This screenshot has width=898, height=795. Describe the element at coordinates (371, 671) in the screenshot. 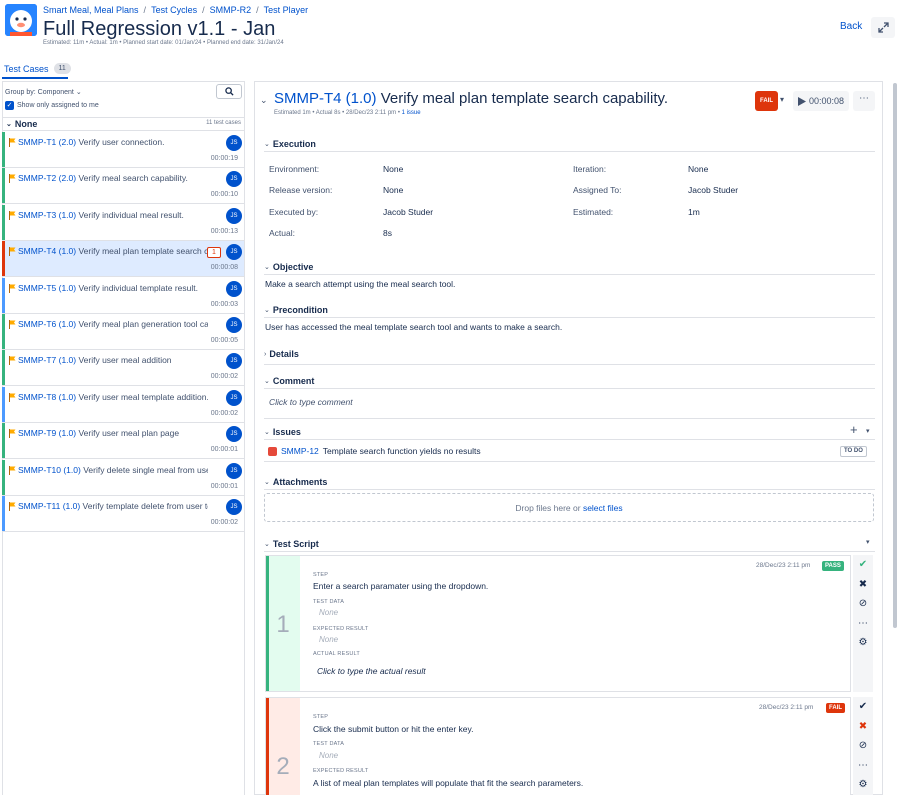

I see `actual-result-field: Click to type the actual result` at that location.